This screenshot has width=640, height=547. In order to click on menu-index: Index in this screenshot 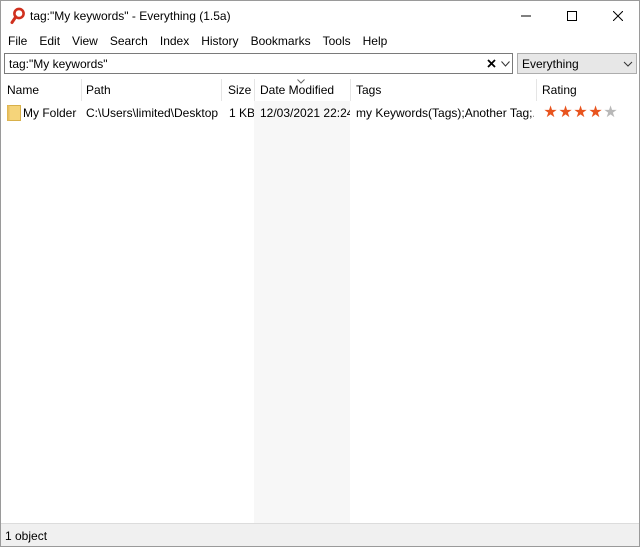, I will do `click(174, 41)`.